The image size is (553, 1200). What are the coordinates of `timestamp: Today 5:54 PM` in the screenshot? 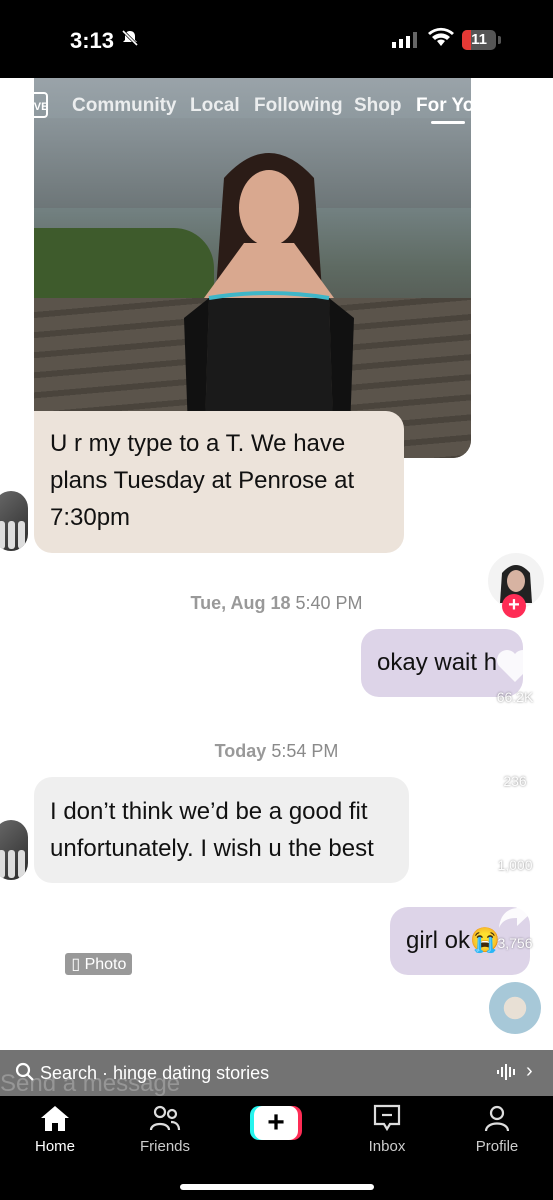 It's located at (276, 751).